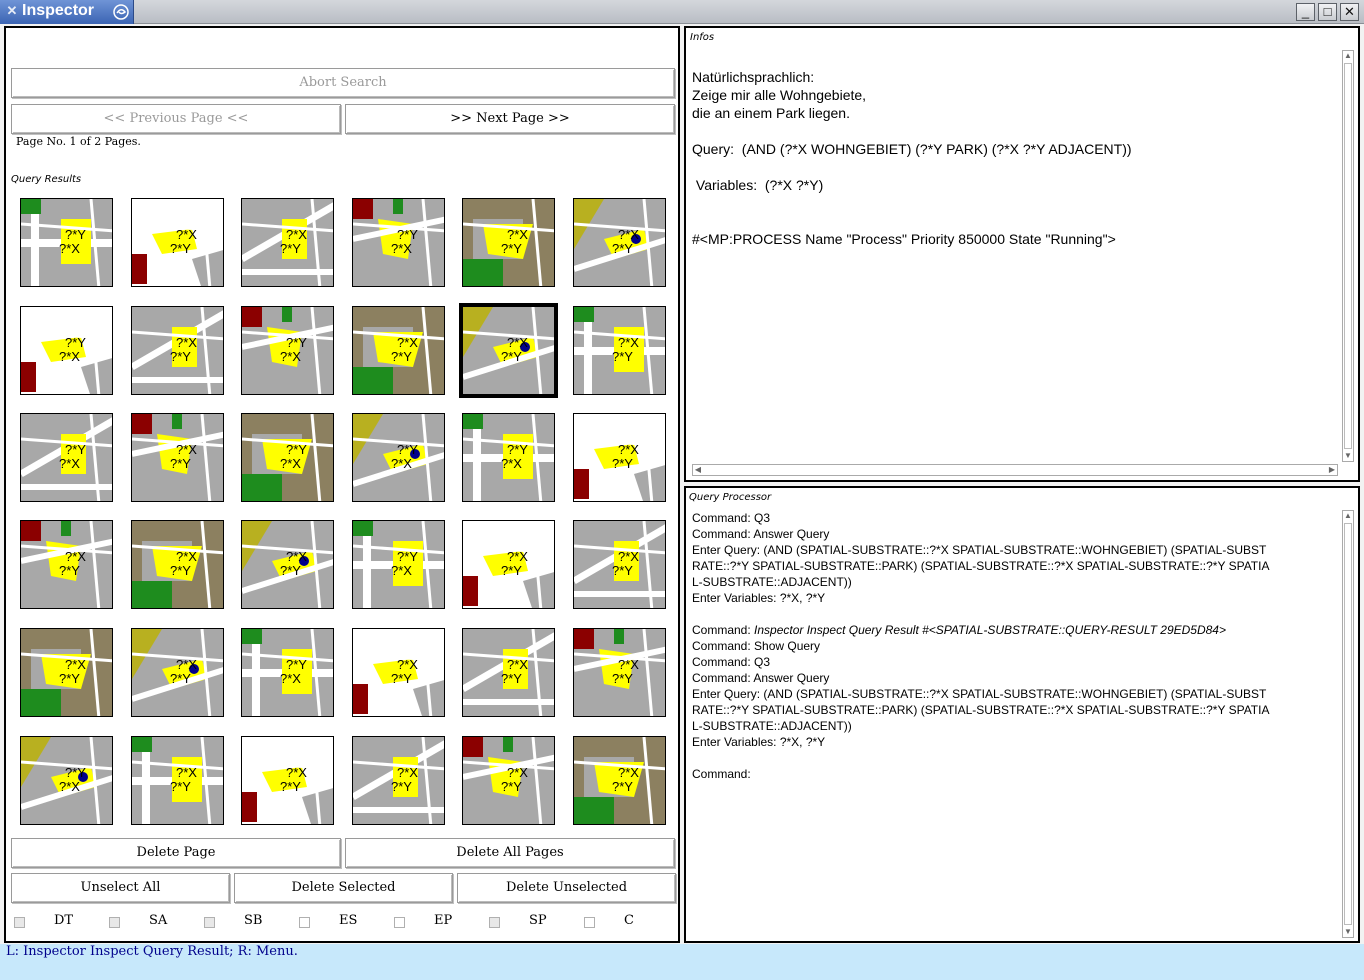 The width and height of the screenshot is (1364, 980). I want to click on delete-unselected-button: Delete Unselected, so click(566, 888).